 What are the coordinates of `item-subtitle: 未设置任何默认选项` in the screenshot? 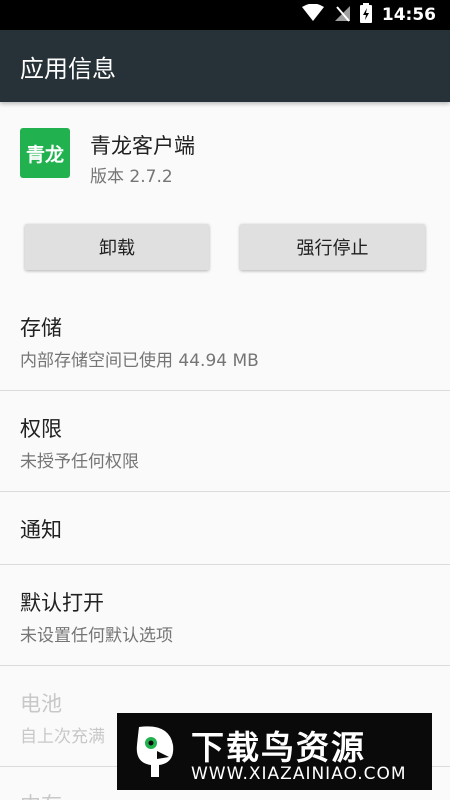 It's located at (96, 636).